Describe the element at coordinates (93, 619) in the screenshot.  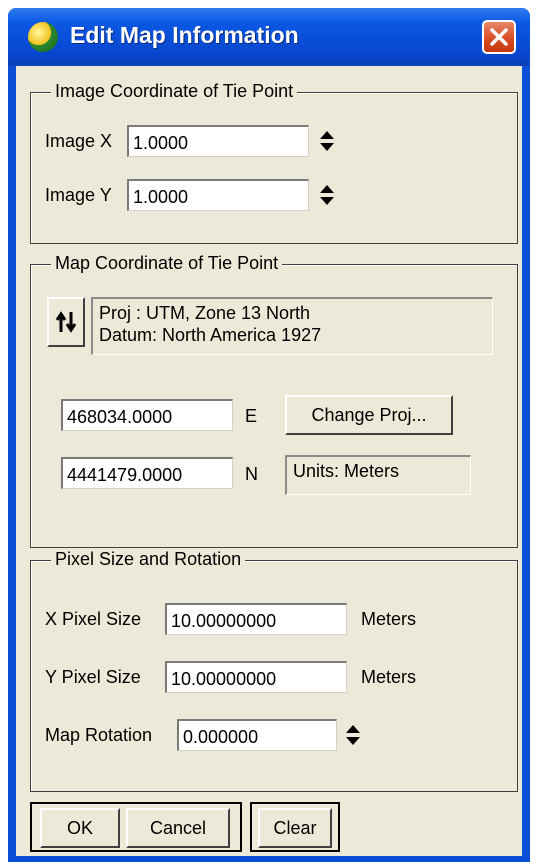
I see `x-pixel-size-label: X Pixel Size` at that location.